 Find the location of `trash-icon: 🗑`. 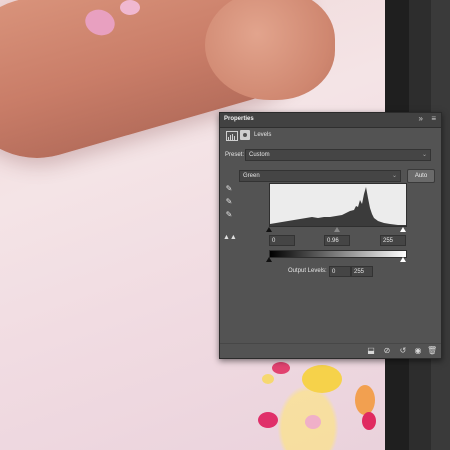

trash-icon: 🗑 is located at coordinates (432, 351).